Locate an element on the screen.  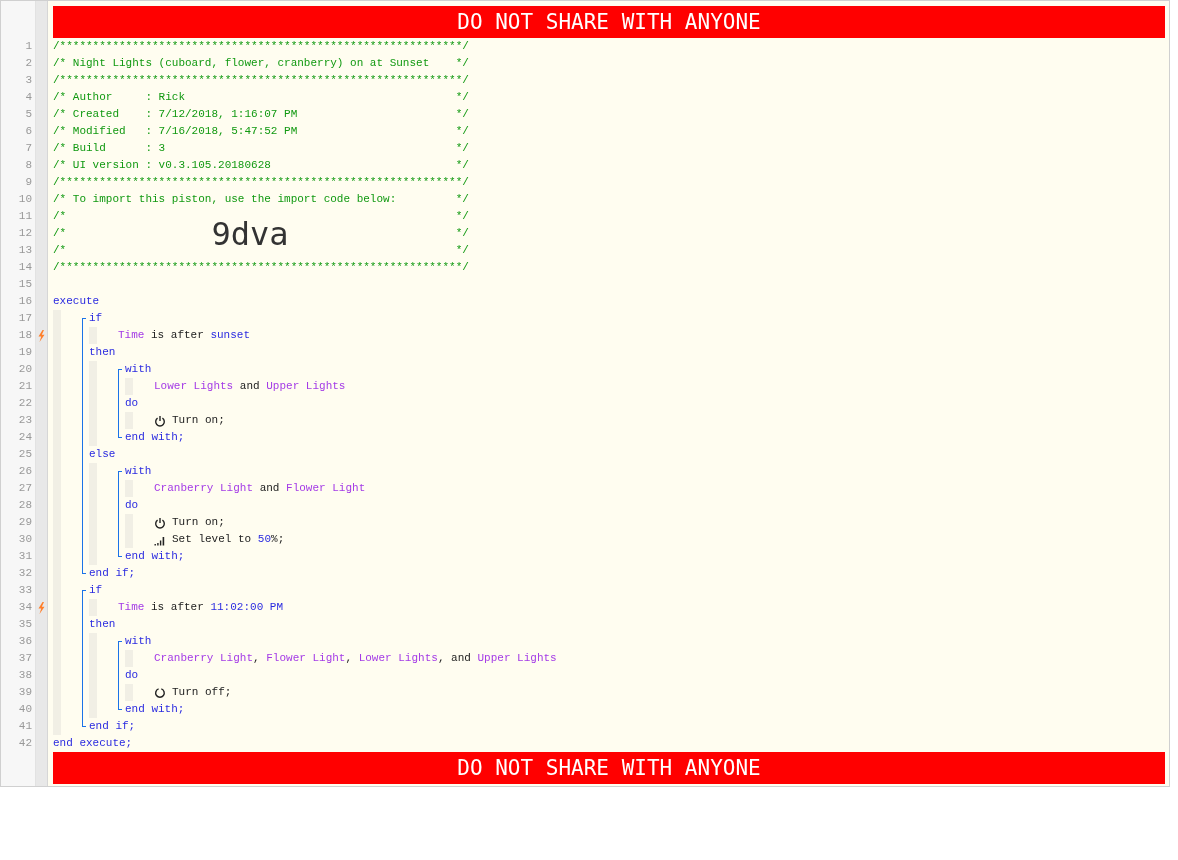
line-number: 35 is located at coordinates (25, 624).